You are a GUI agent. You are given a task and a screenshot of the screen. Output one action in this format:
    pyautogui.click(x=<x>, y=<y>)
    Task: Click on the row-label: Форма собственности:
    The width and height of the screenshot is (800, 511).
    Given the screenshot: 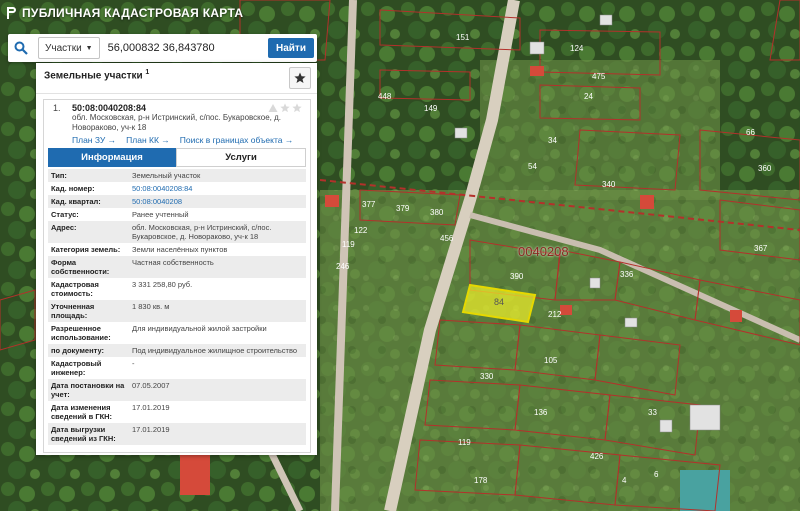 What is the action you would take?
    pyautogui.click(x=80, y=267)
    